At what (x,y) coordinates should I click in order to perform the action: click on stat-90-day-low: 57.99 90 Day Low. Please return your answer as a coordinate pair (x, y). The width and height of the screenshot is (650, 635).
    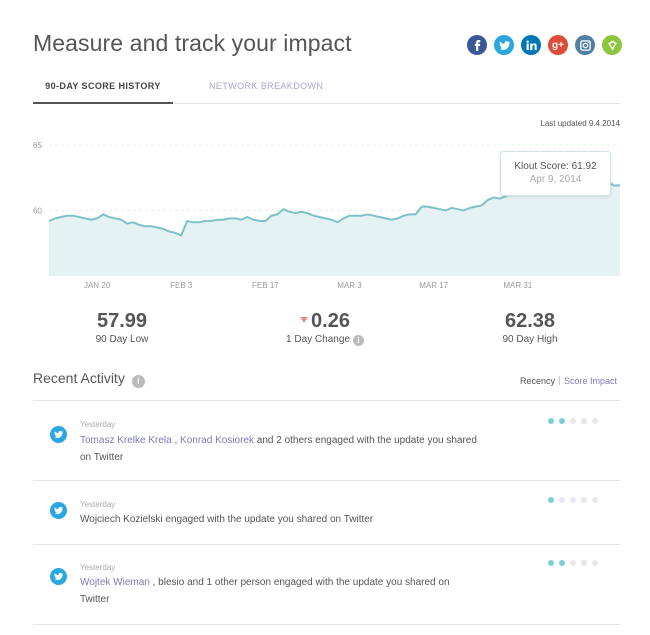
    Looking at the image, I should click on (122, 327).